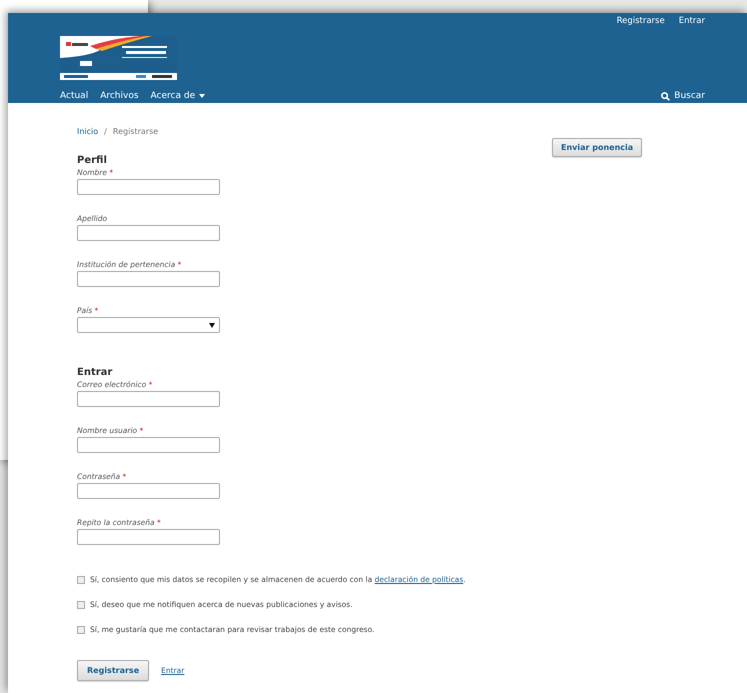 This screenshot has height=693, width=747. Describe the element at coordinates (95, 372) in the screenshot. I see `section-heading: Entrar` at that location.